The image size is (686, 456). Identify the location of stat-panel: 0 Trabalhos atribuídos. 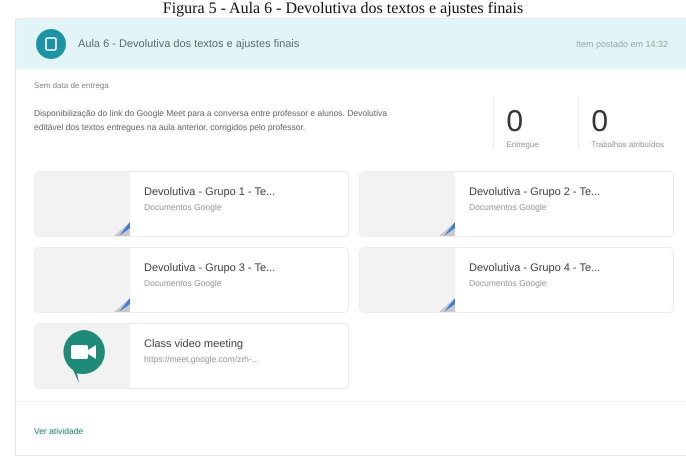
(627, 122).